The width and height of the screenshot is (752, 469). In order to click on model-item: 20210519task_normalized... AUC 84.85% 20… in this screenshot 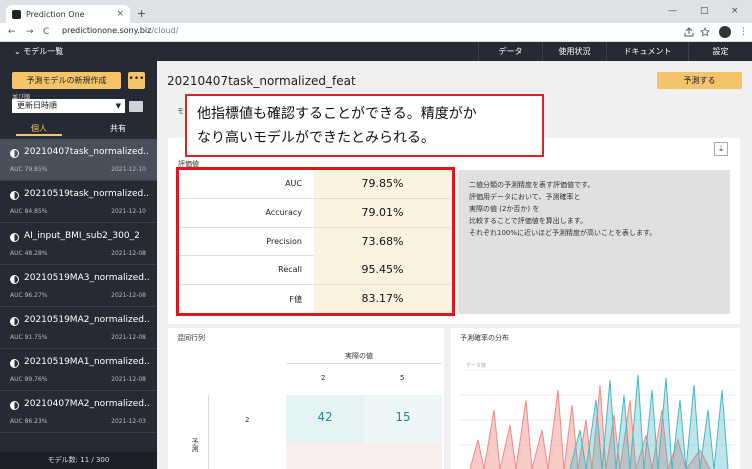, I will do `click(78, 202)`.